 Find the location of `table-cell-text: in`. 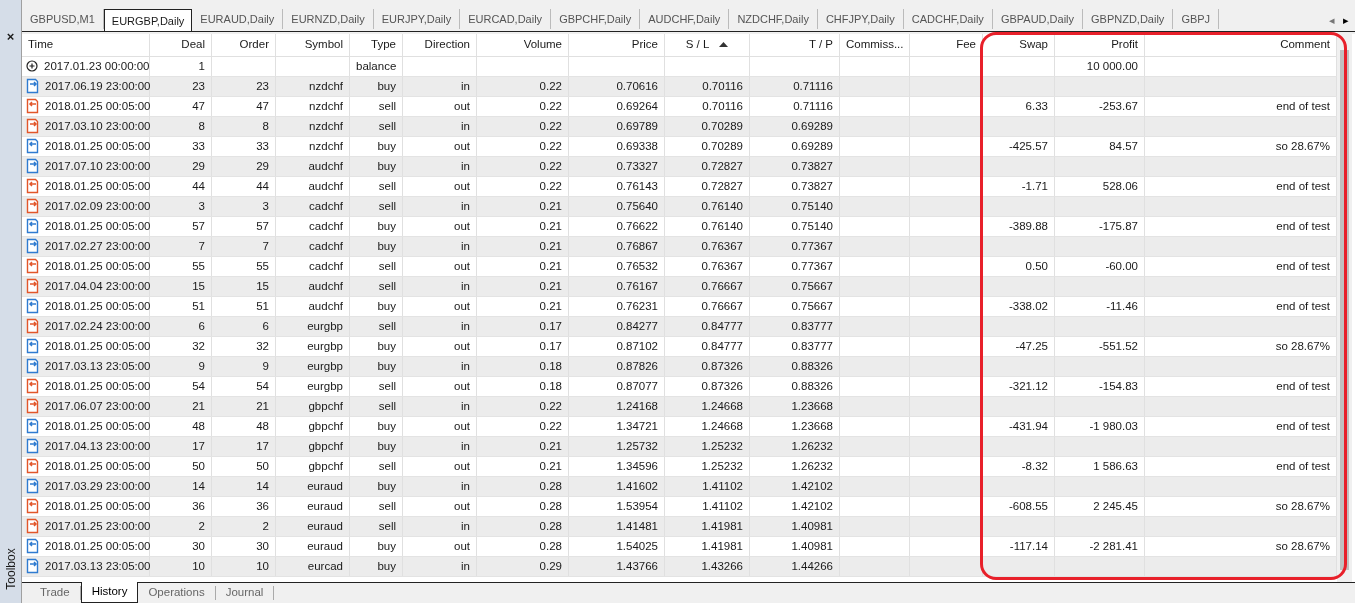

table-cell-text: in is located at coordinates (465, 326).